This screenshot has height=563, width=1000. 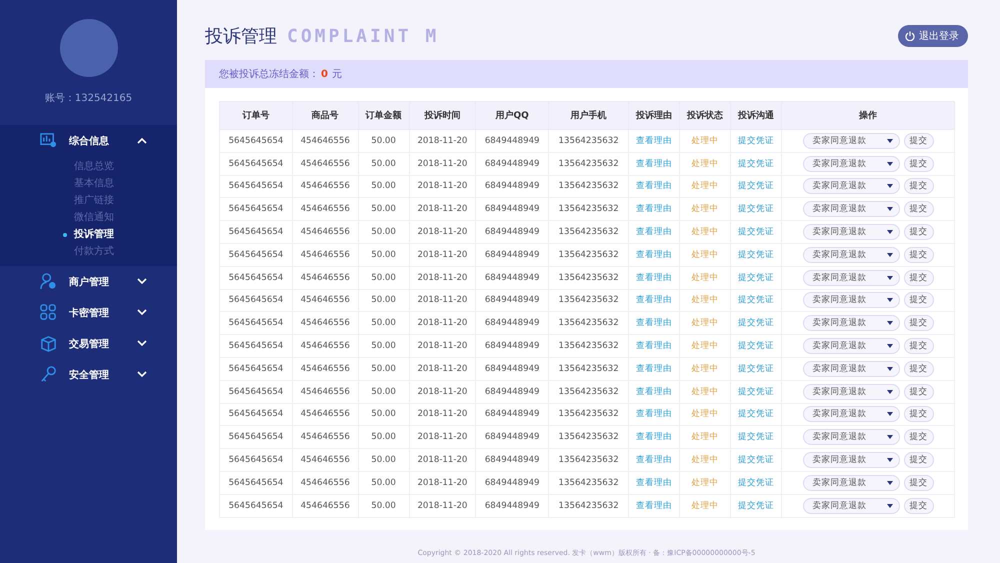 What do you see at coordinates (88, 140) in the screenshot?
I see `menu-group: 综合信息` at bounding box center [88, 140].